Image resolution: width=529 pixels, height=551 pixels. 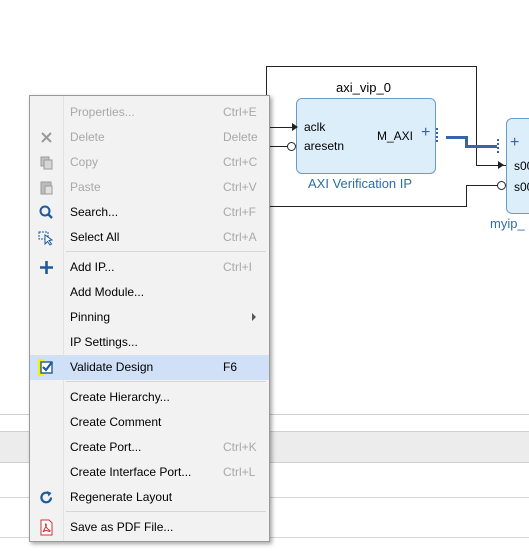 I want to click on port-aclk: aclk, so click(x=314, y=127).